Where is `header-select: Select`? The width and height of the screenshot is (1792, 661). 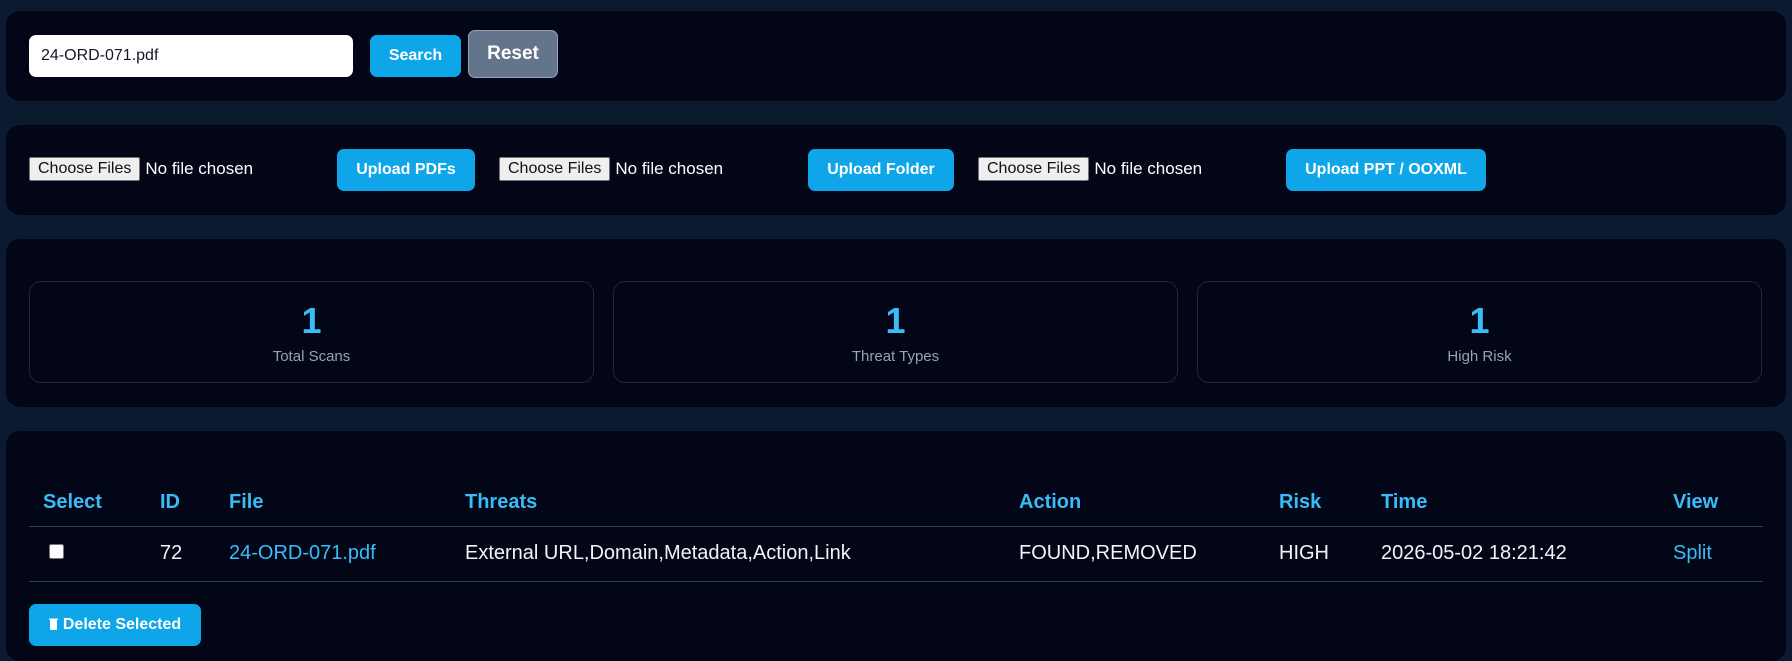 header-select: Select is located at coordinates (87, 503).